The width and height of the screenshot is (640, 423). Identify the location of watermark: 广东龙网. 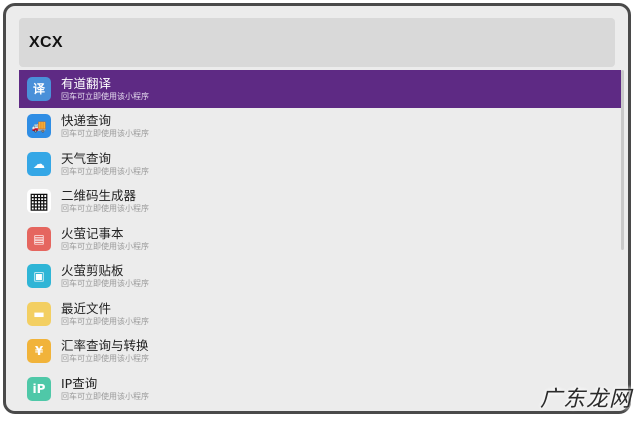
(585, 399).